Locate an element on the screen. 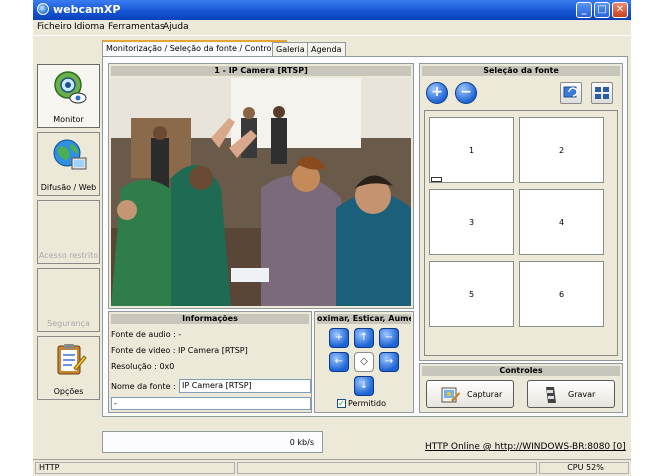  source-cell-2: 2 is located at coordinates (561, 150).